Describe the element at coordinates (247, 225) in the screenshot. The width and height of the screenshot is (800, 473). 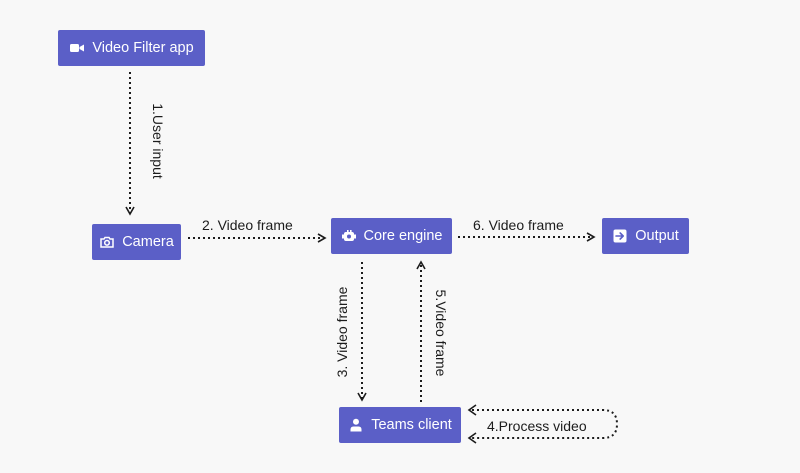
I see `edge-label-camera-to-engine: 2. Video frame` at that location.